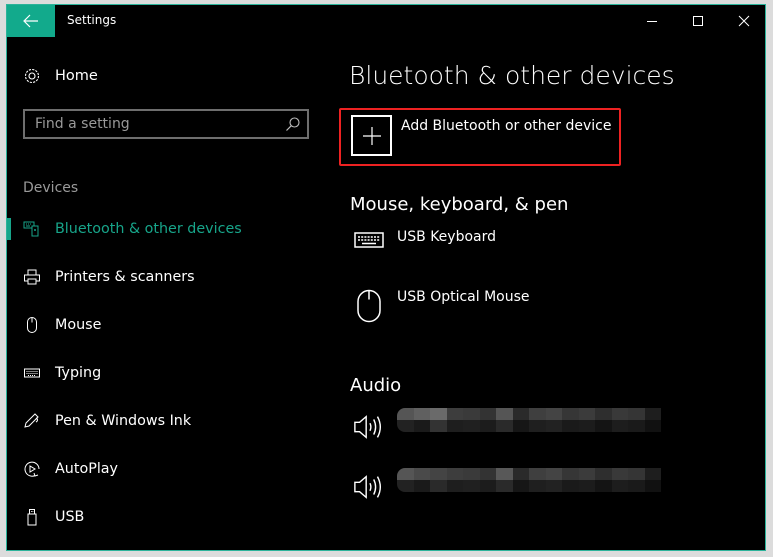 This screenshot has width=773, height=557. Describe the element at coordinates (76, 76) in the screenshot. I see `home-label: Home` at that location.